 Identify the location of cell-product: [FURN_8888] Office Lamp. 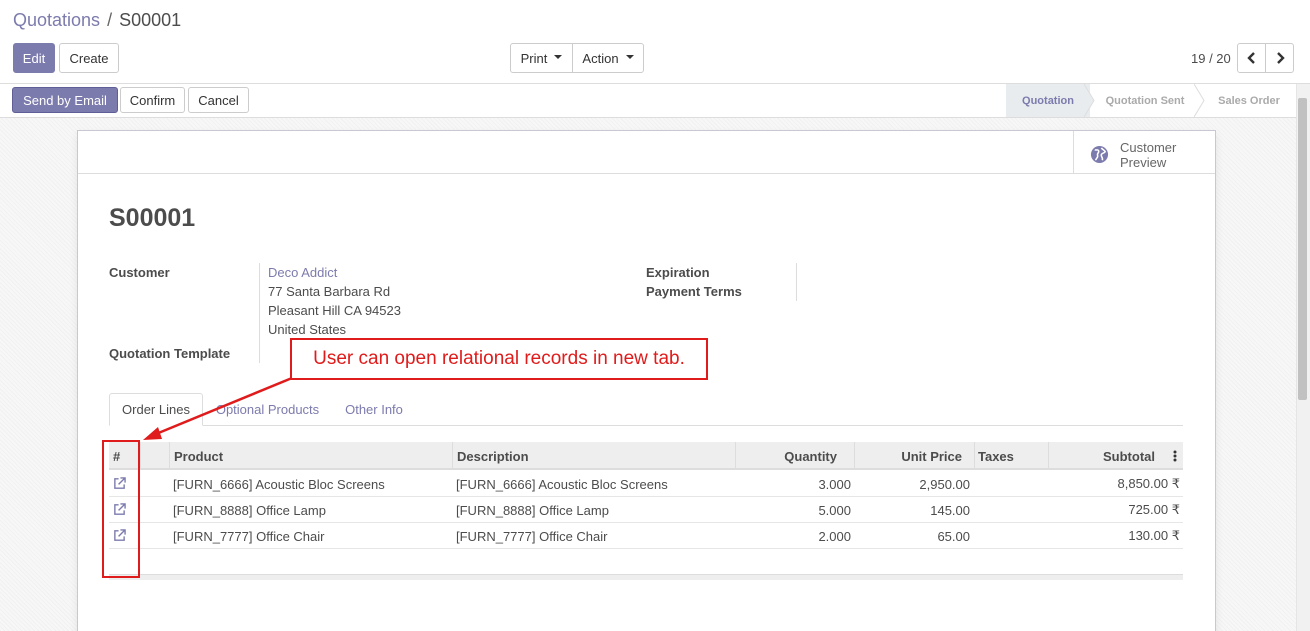
(249, 510).